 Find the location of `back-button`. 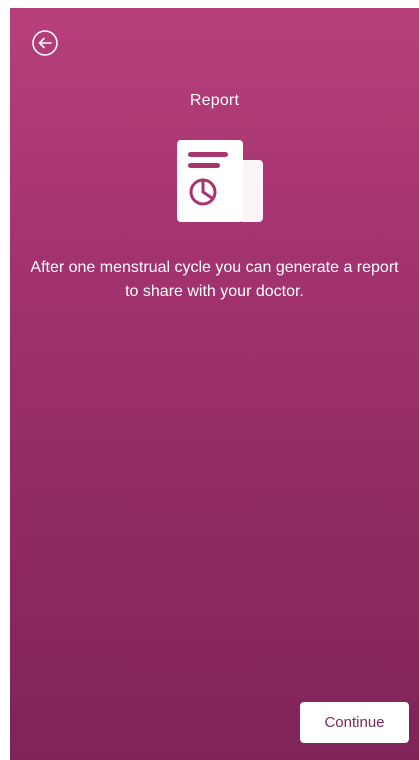

back-button is located at coordinates (45, 43).